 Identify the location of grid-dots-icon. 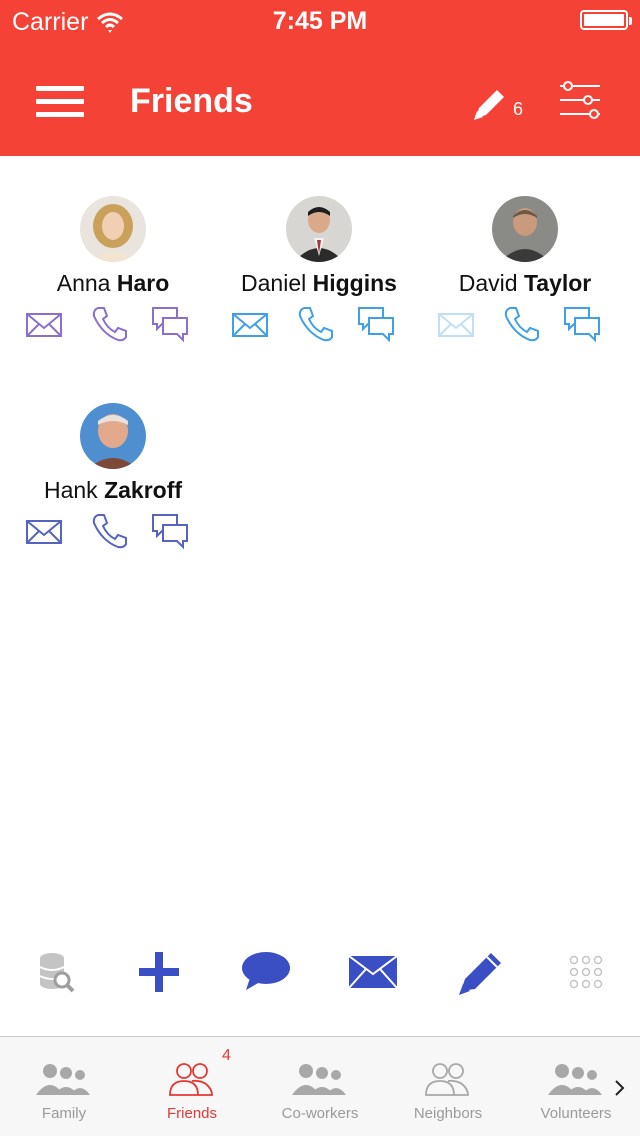
(586, 972).